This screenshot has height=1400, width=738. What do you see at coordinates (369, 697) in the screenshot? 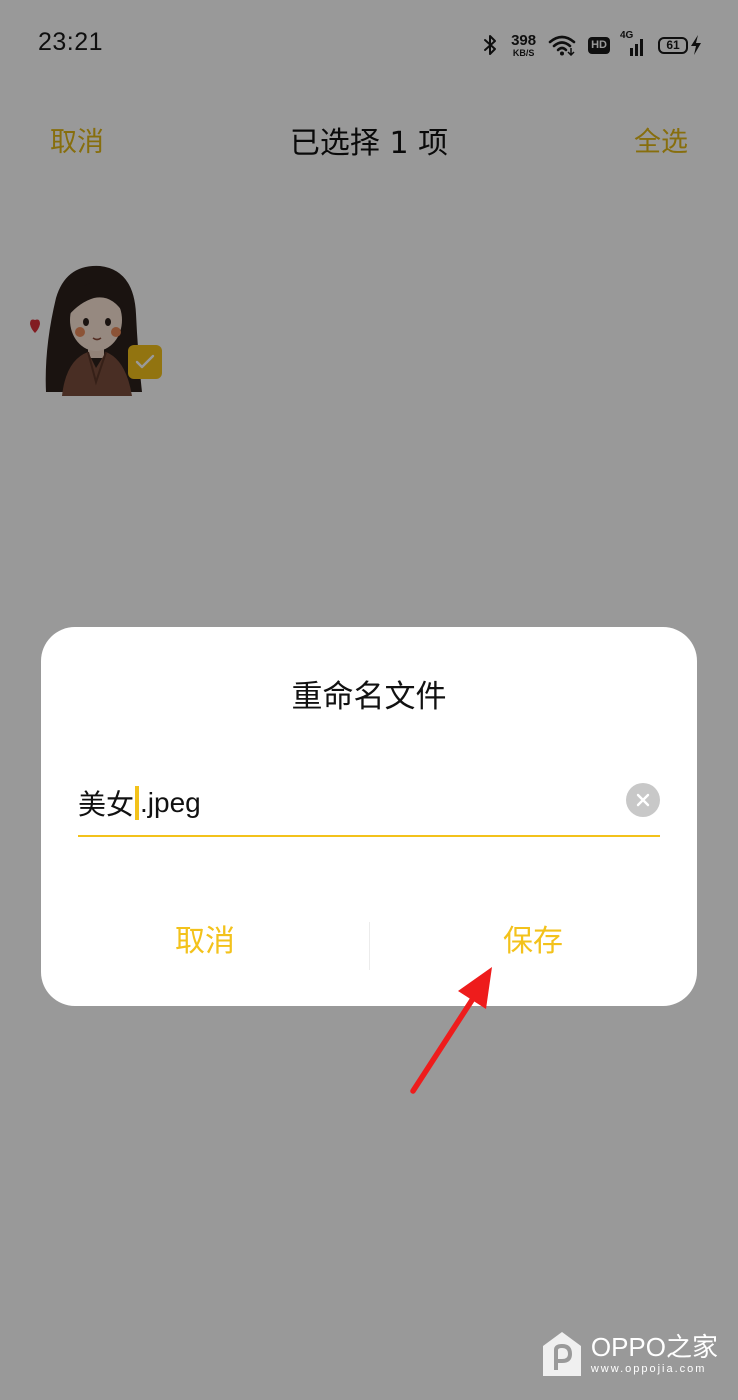
I see `dialog-title: 重命名文件` at bounding box center [369, 697].